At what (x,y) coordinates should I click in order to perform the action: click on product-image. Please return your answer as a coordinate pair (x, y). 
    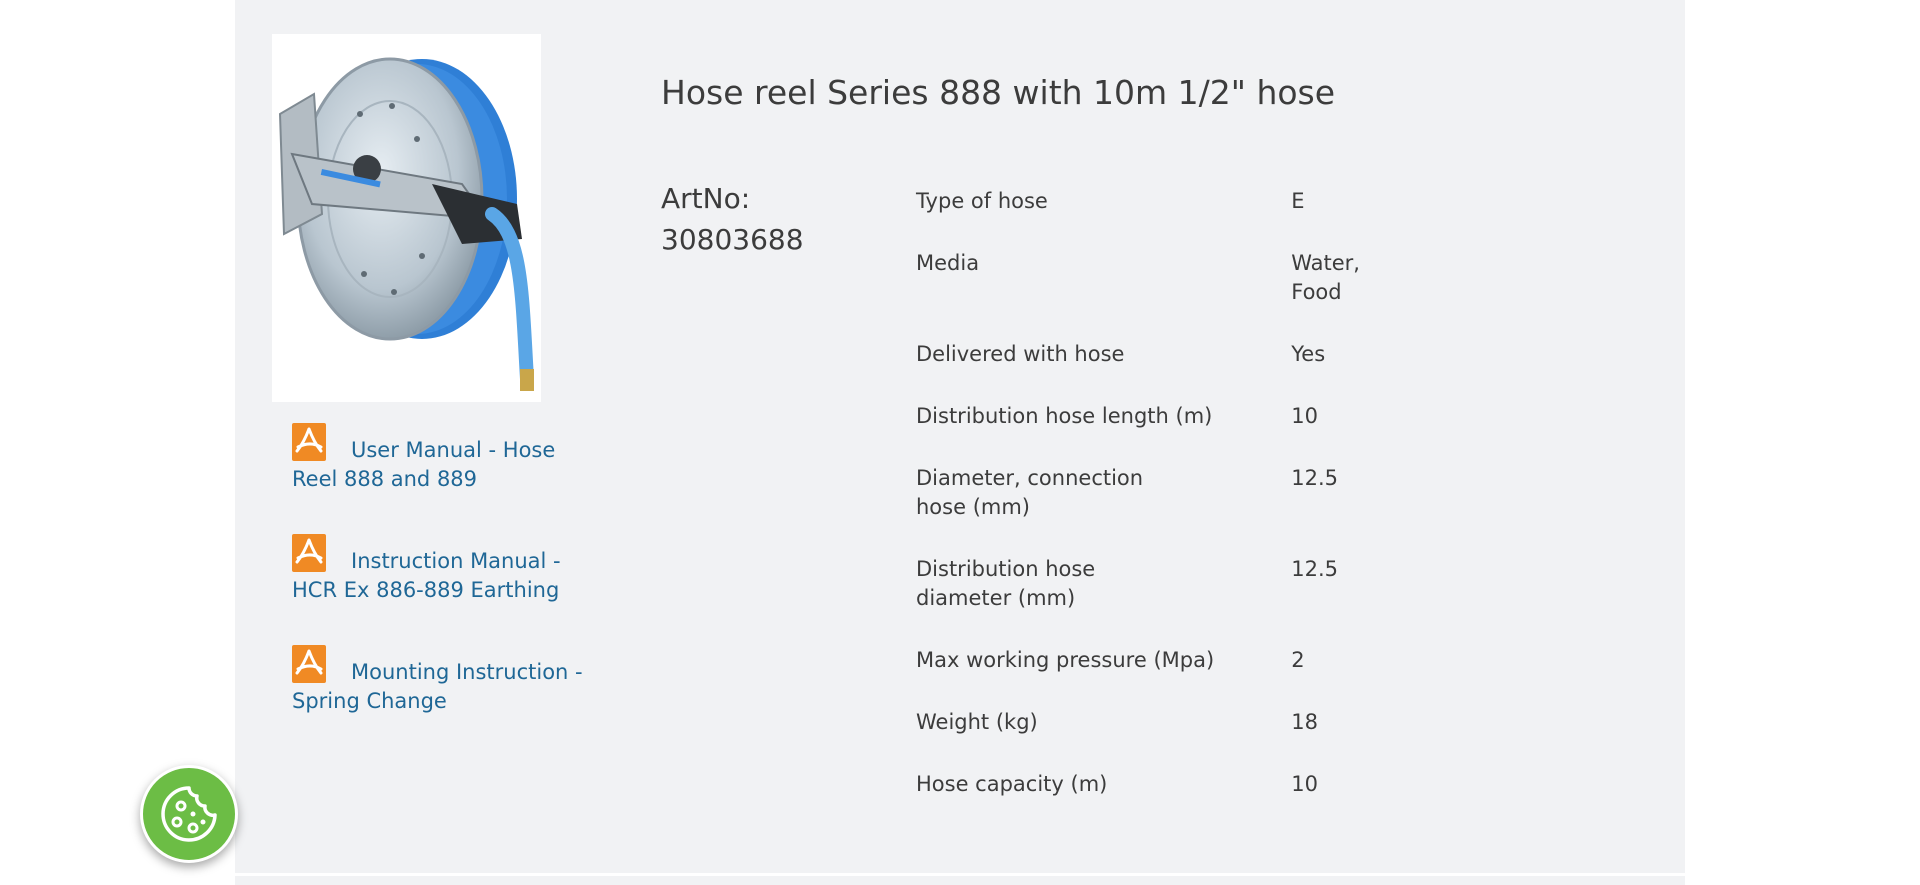
    Looking at the image, I should click on (406, 218).